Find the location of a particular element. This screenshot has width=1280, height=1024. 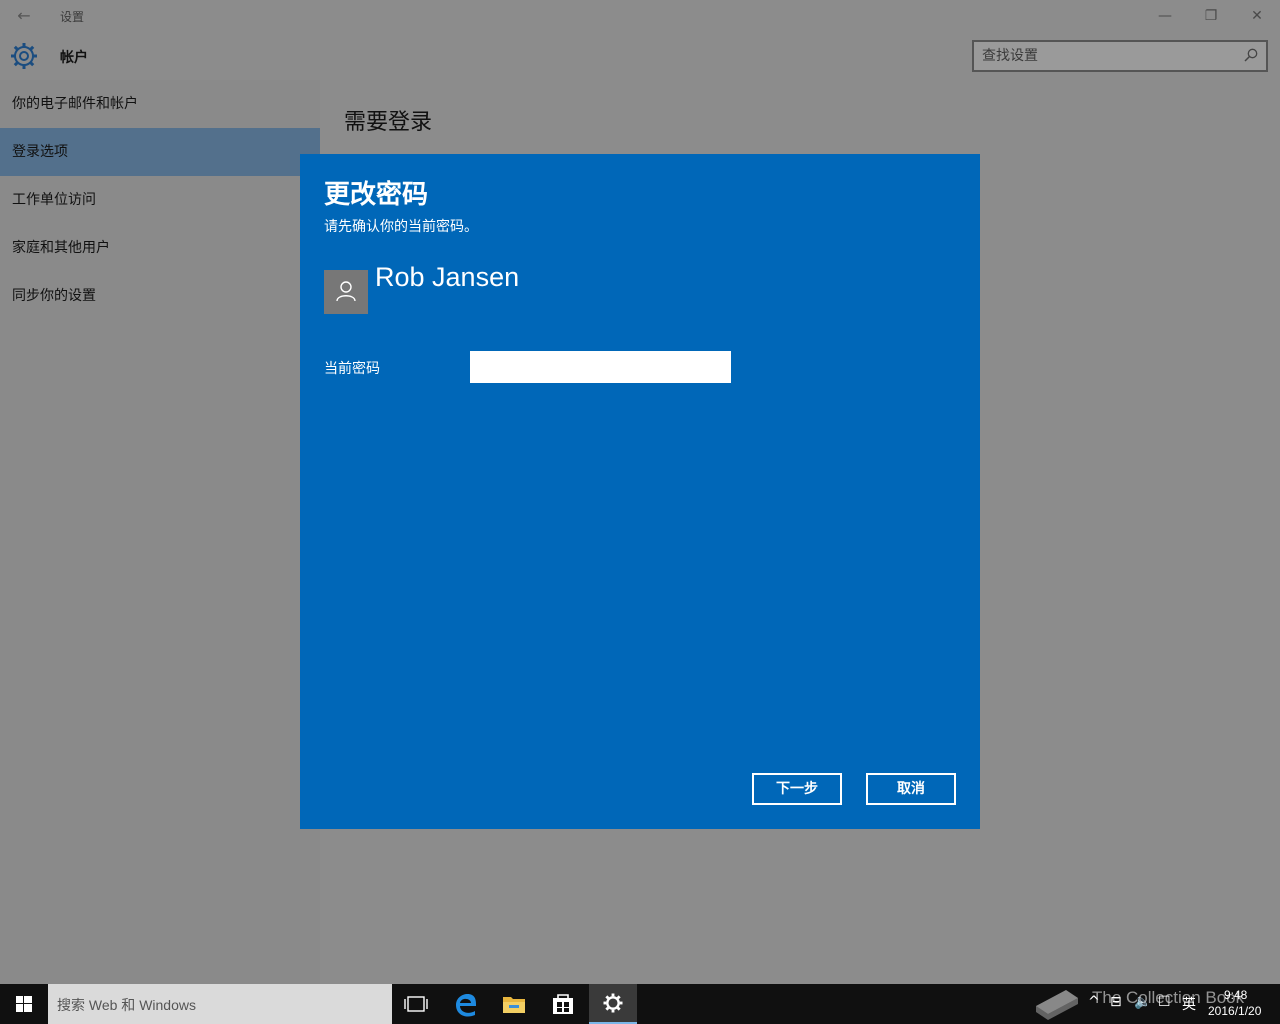

content-heading: 需要登录 is located at coordinates (388, 122).